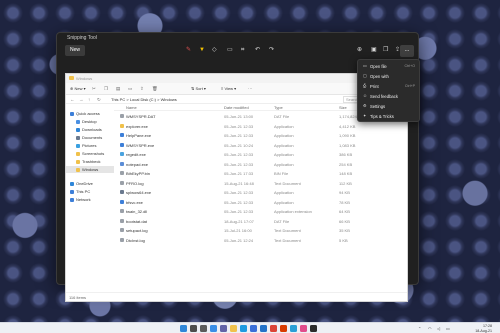 This screenshot has width=500, height=333. I want to click on column-date: Date modified, so click(236, 107).